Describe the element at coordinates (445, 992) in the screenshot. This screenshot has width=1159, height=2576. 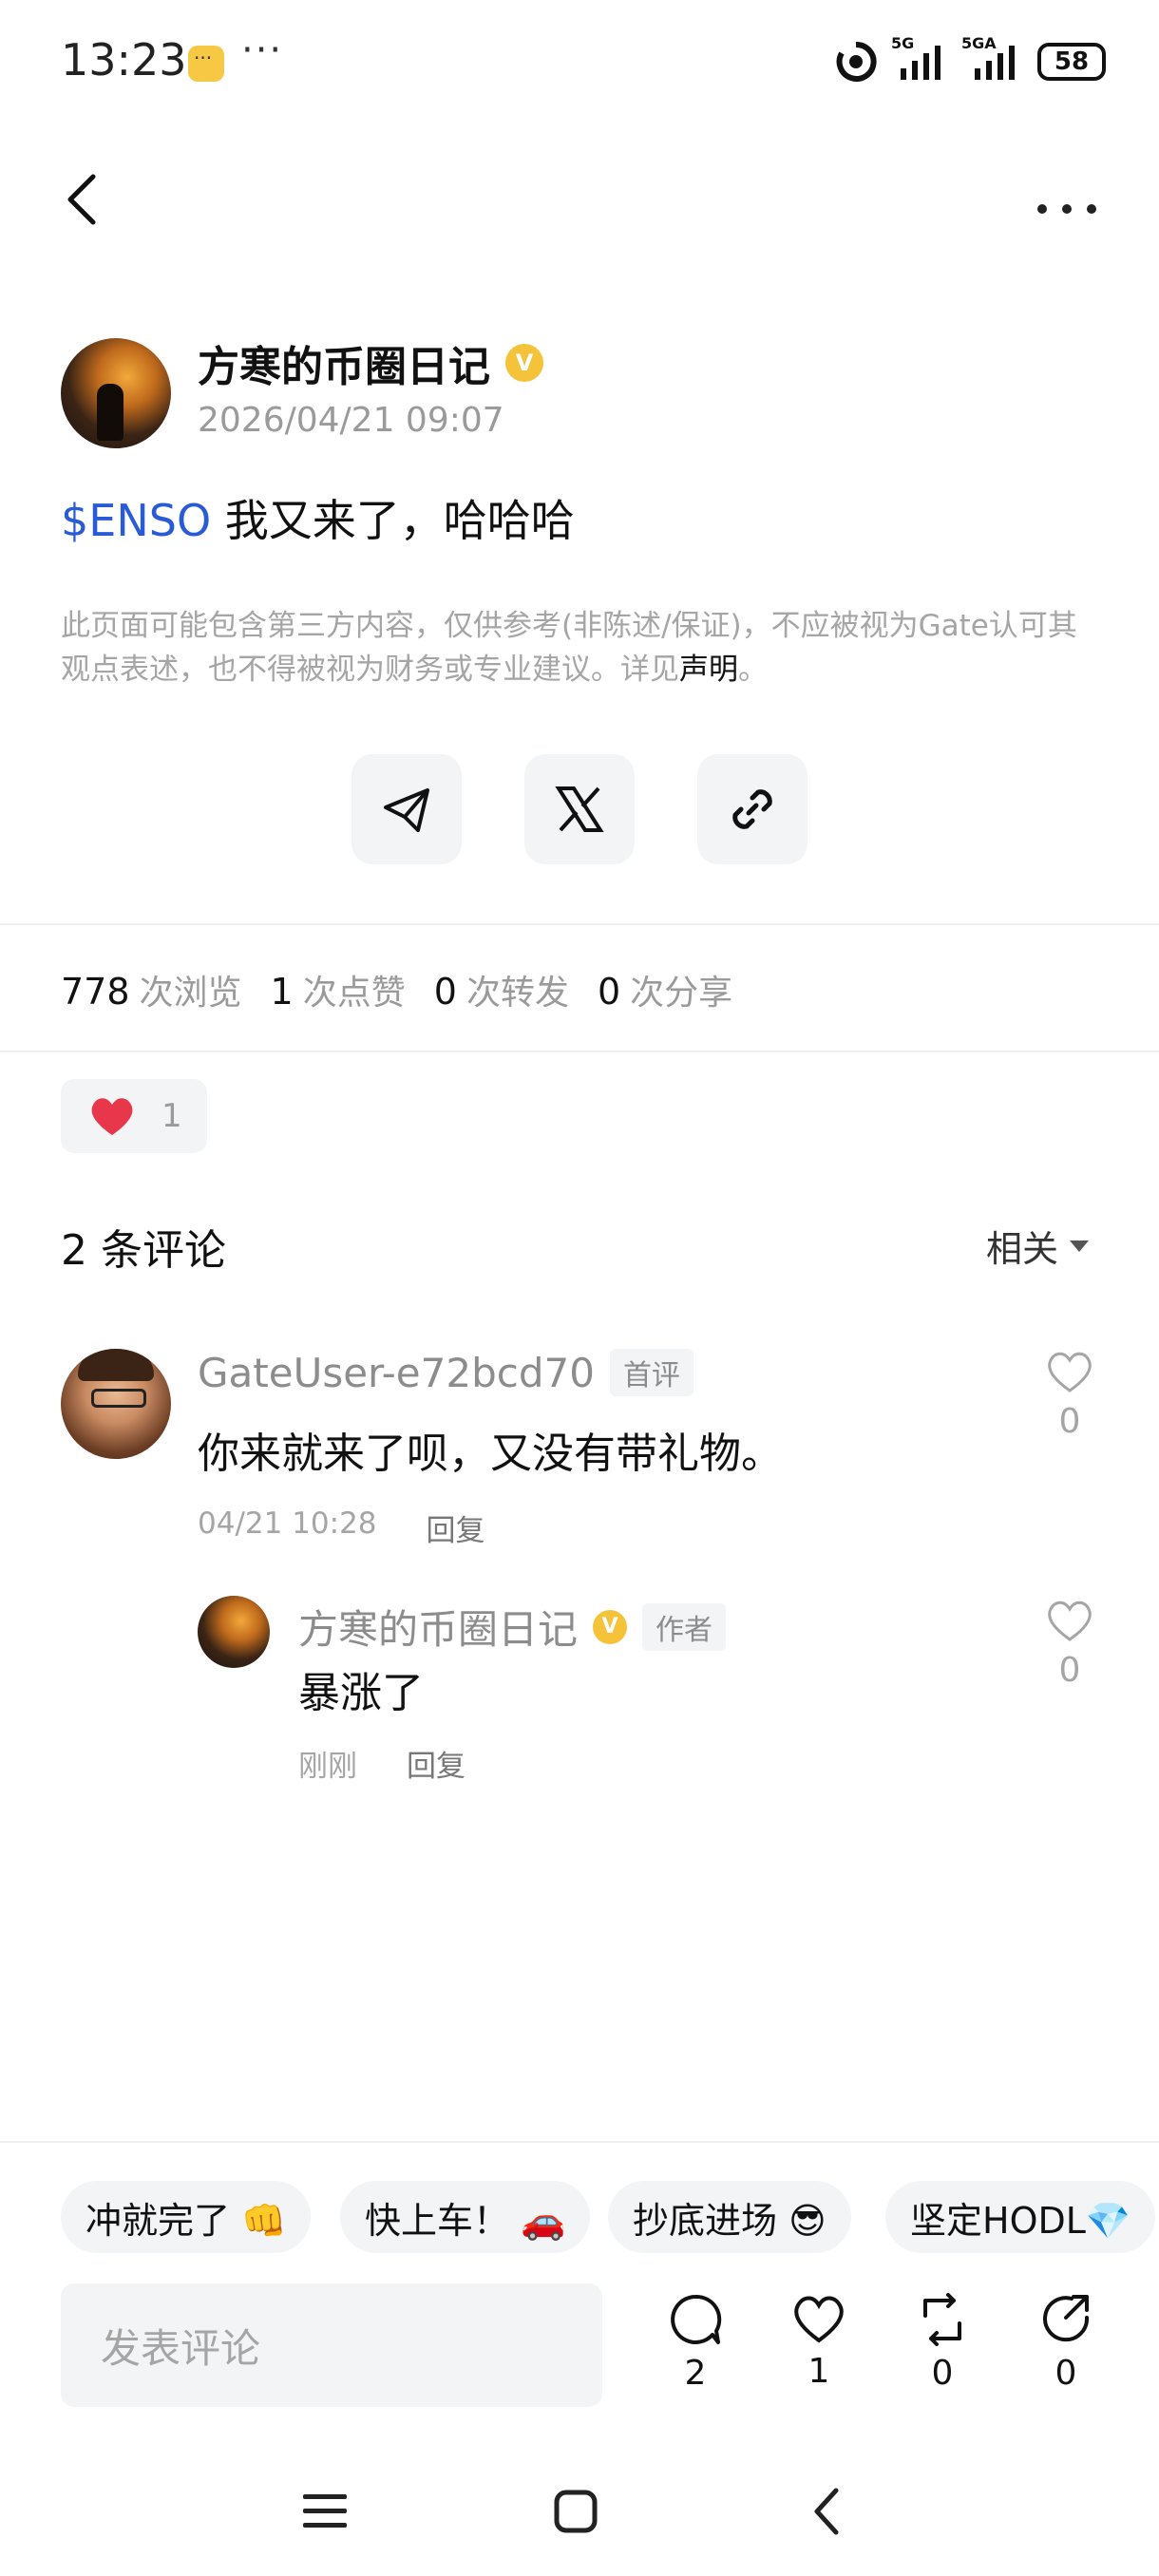
I see `reposts-count: 0` at that location.